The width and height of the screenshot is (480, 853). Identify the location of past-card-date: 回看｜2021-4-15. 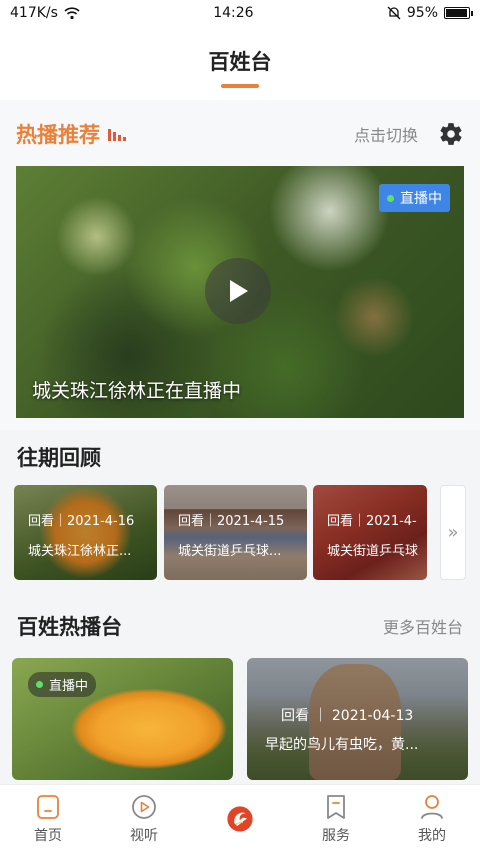
(231, 521).